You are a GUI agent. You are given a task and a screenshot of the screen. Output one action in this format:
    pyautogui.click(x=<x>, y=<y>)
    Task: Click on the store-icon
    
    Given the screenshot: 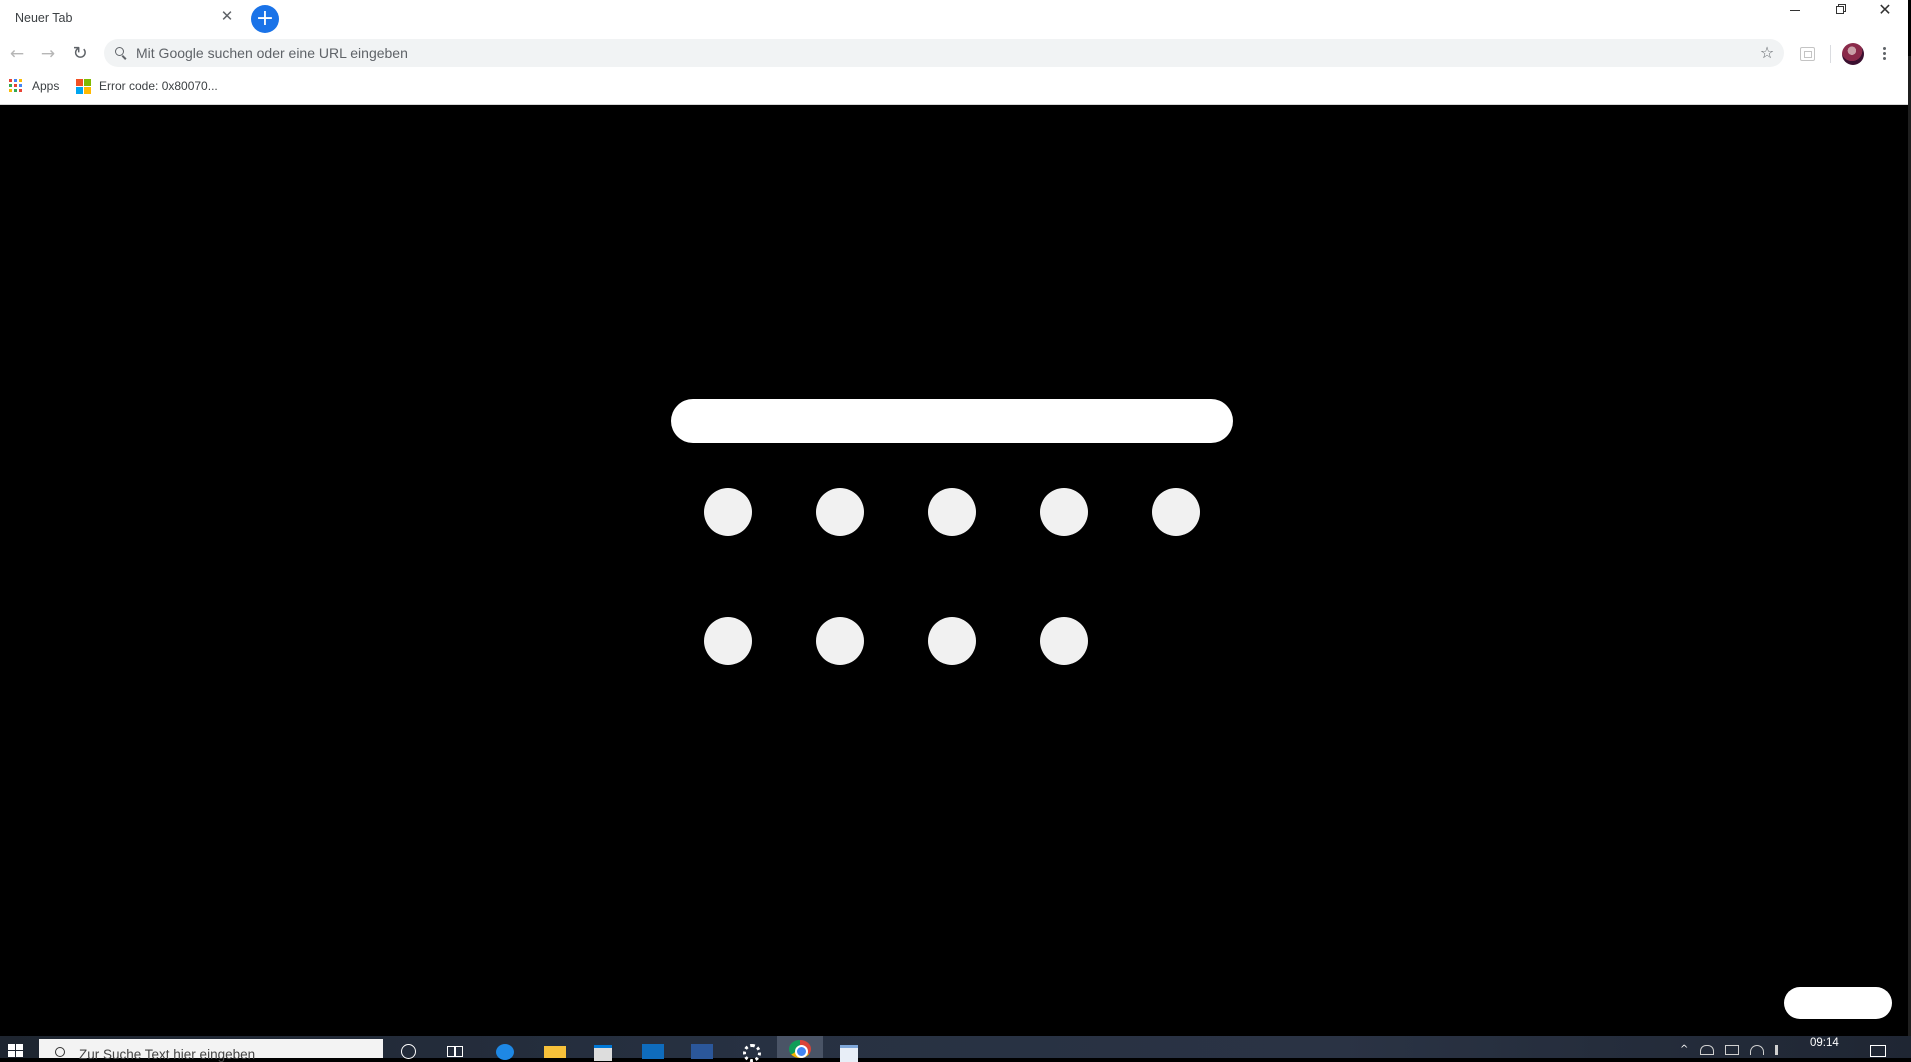 What is the action you would take?
    pyautogui.click(x=603, y=1051)
    